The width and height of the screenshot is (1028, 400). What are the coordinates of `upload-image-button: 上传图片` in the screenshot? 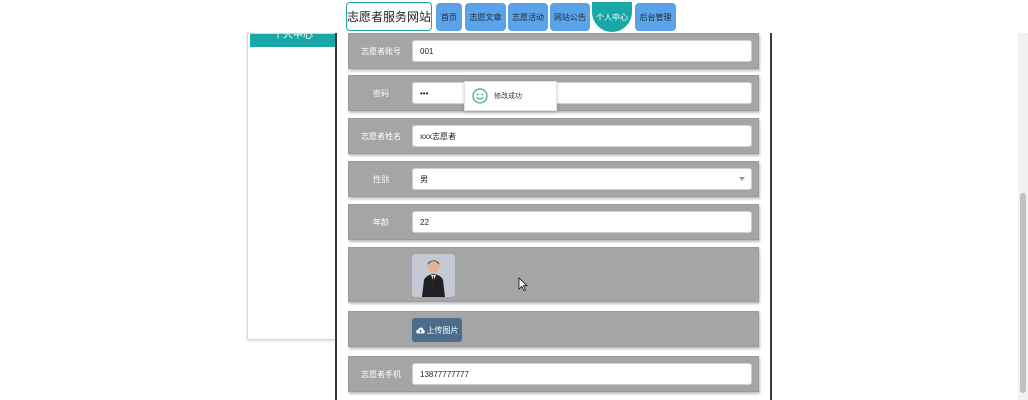 It's located at (437, 330).